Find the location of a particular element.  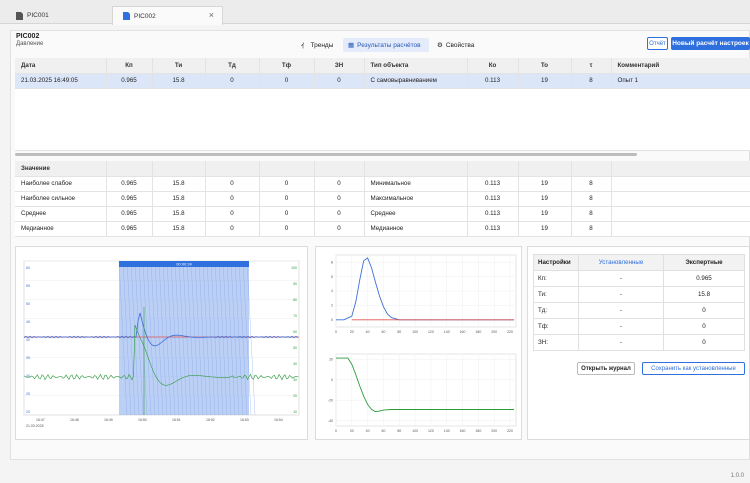

column-header: ЗН is located at coordinates (339, 66).